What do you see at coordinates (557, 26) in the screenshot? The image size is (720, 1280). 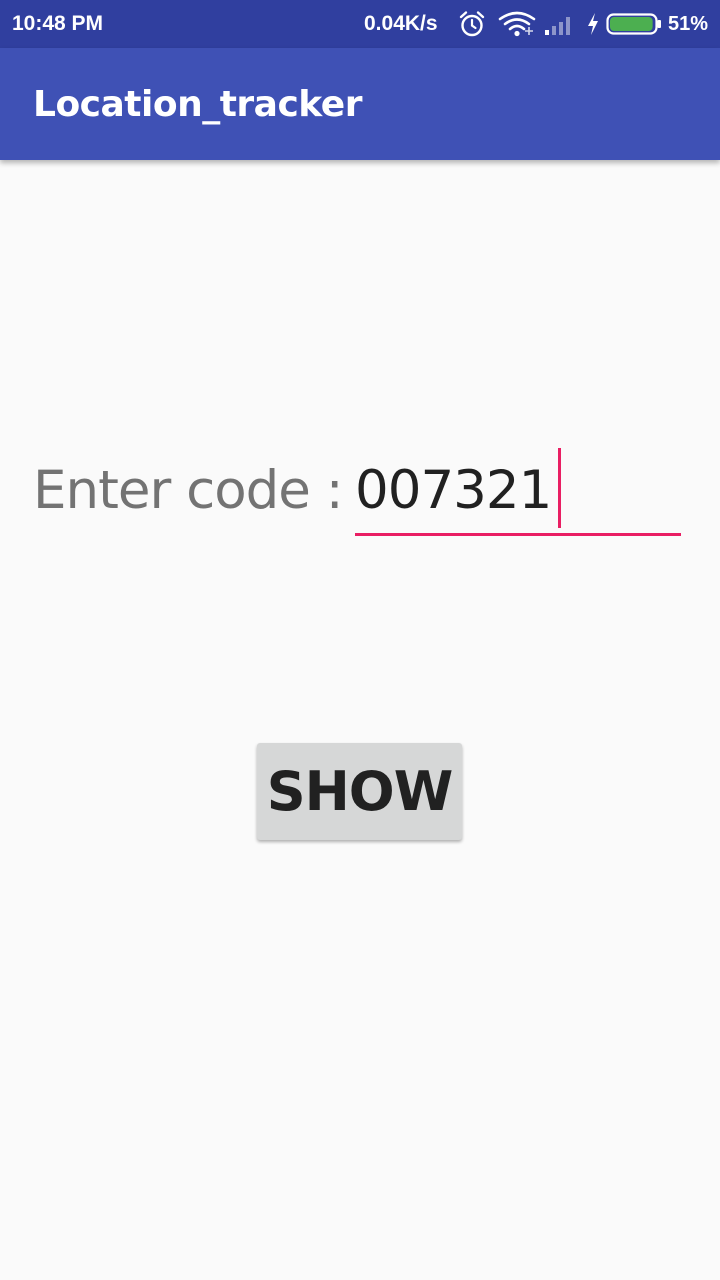 I see `signal-icon` at bounding box center [557, 26].